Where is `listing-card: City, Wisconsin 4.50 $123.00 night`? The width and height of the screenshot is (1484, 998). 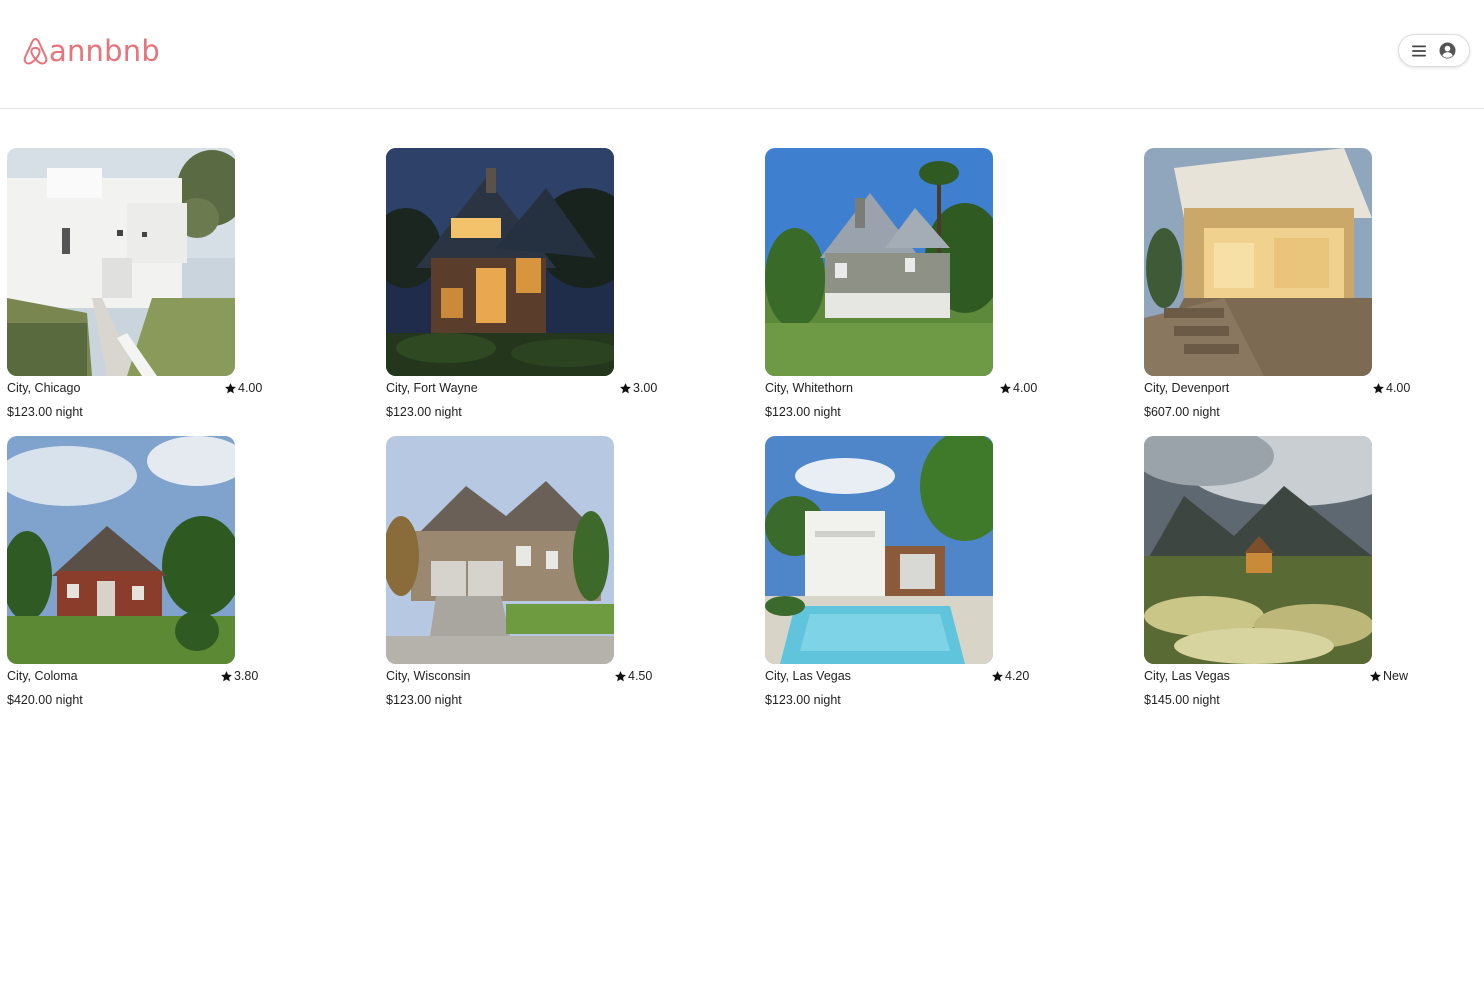
listing-card: City, Wisconsin 4.50 $123.00 night is located at coordinates (536, 571).